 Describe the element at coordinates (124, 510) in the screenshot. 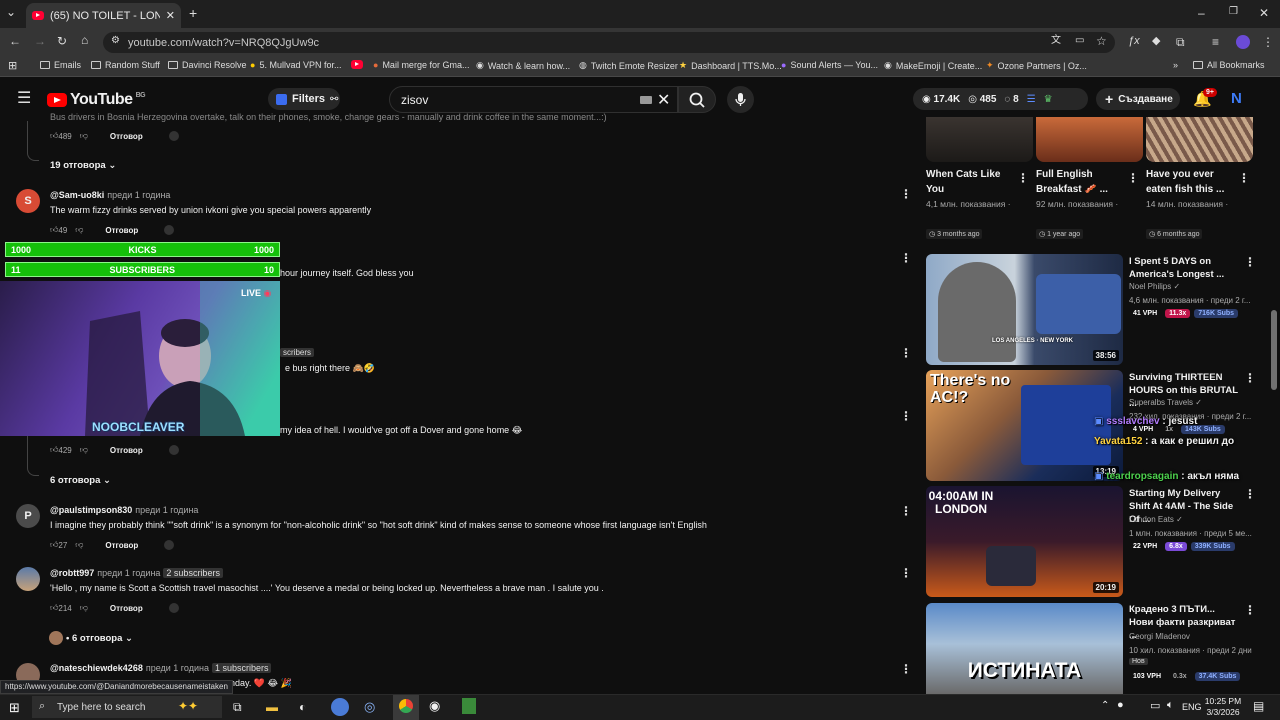

I see `comment-author: @paulstimpson830 преди 1 година` at that location.